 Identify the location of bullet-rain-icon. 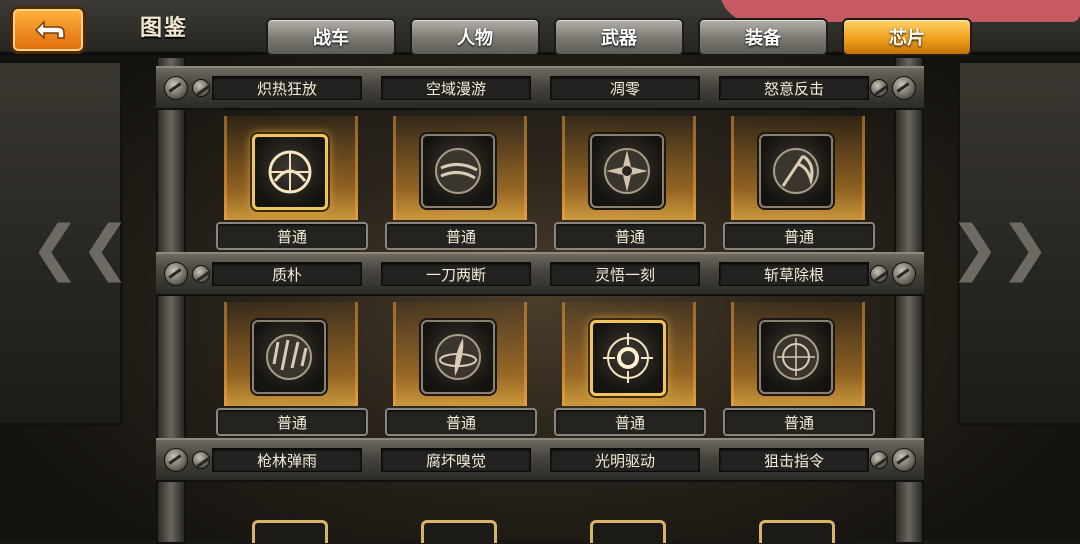
(289, 357).